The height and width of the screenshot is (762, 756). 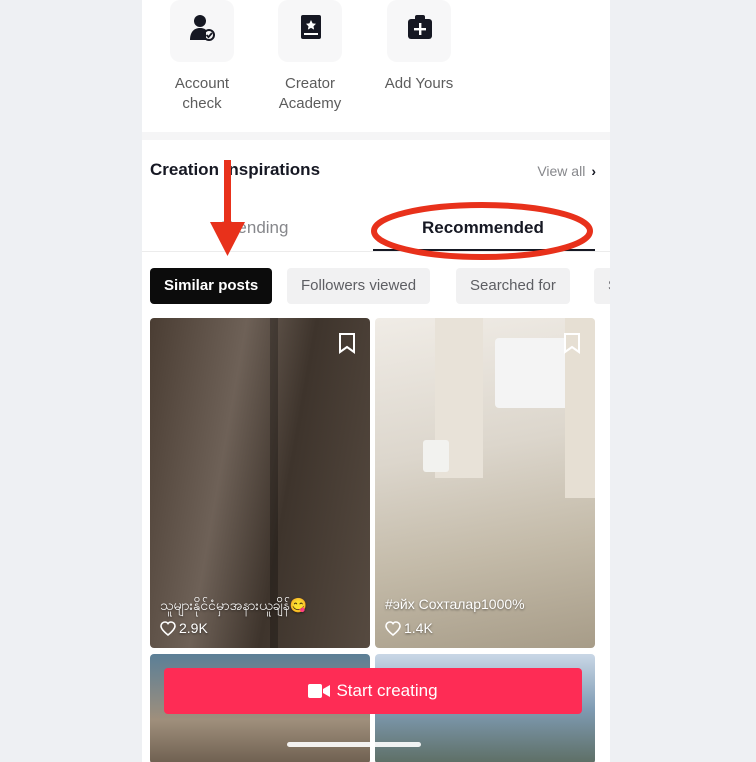 What do you see at coordinates (561, 171) in the screenshot?
I see `view-all-label: View all` at bounding box center [561, 171].